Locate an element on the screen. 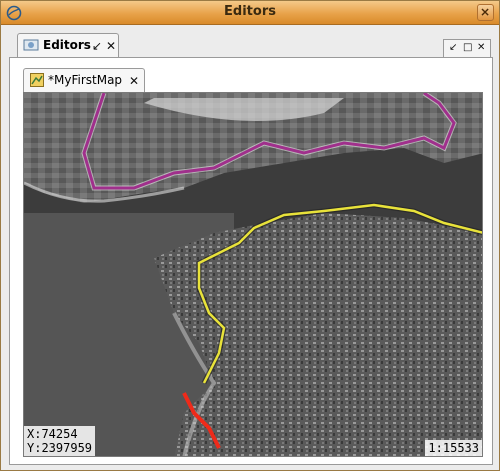 The image size is (500, 471). window-close-button is located at coordinates (485, 12).